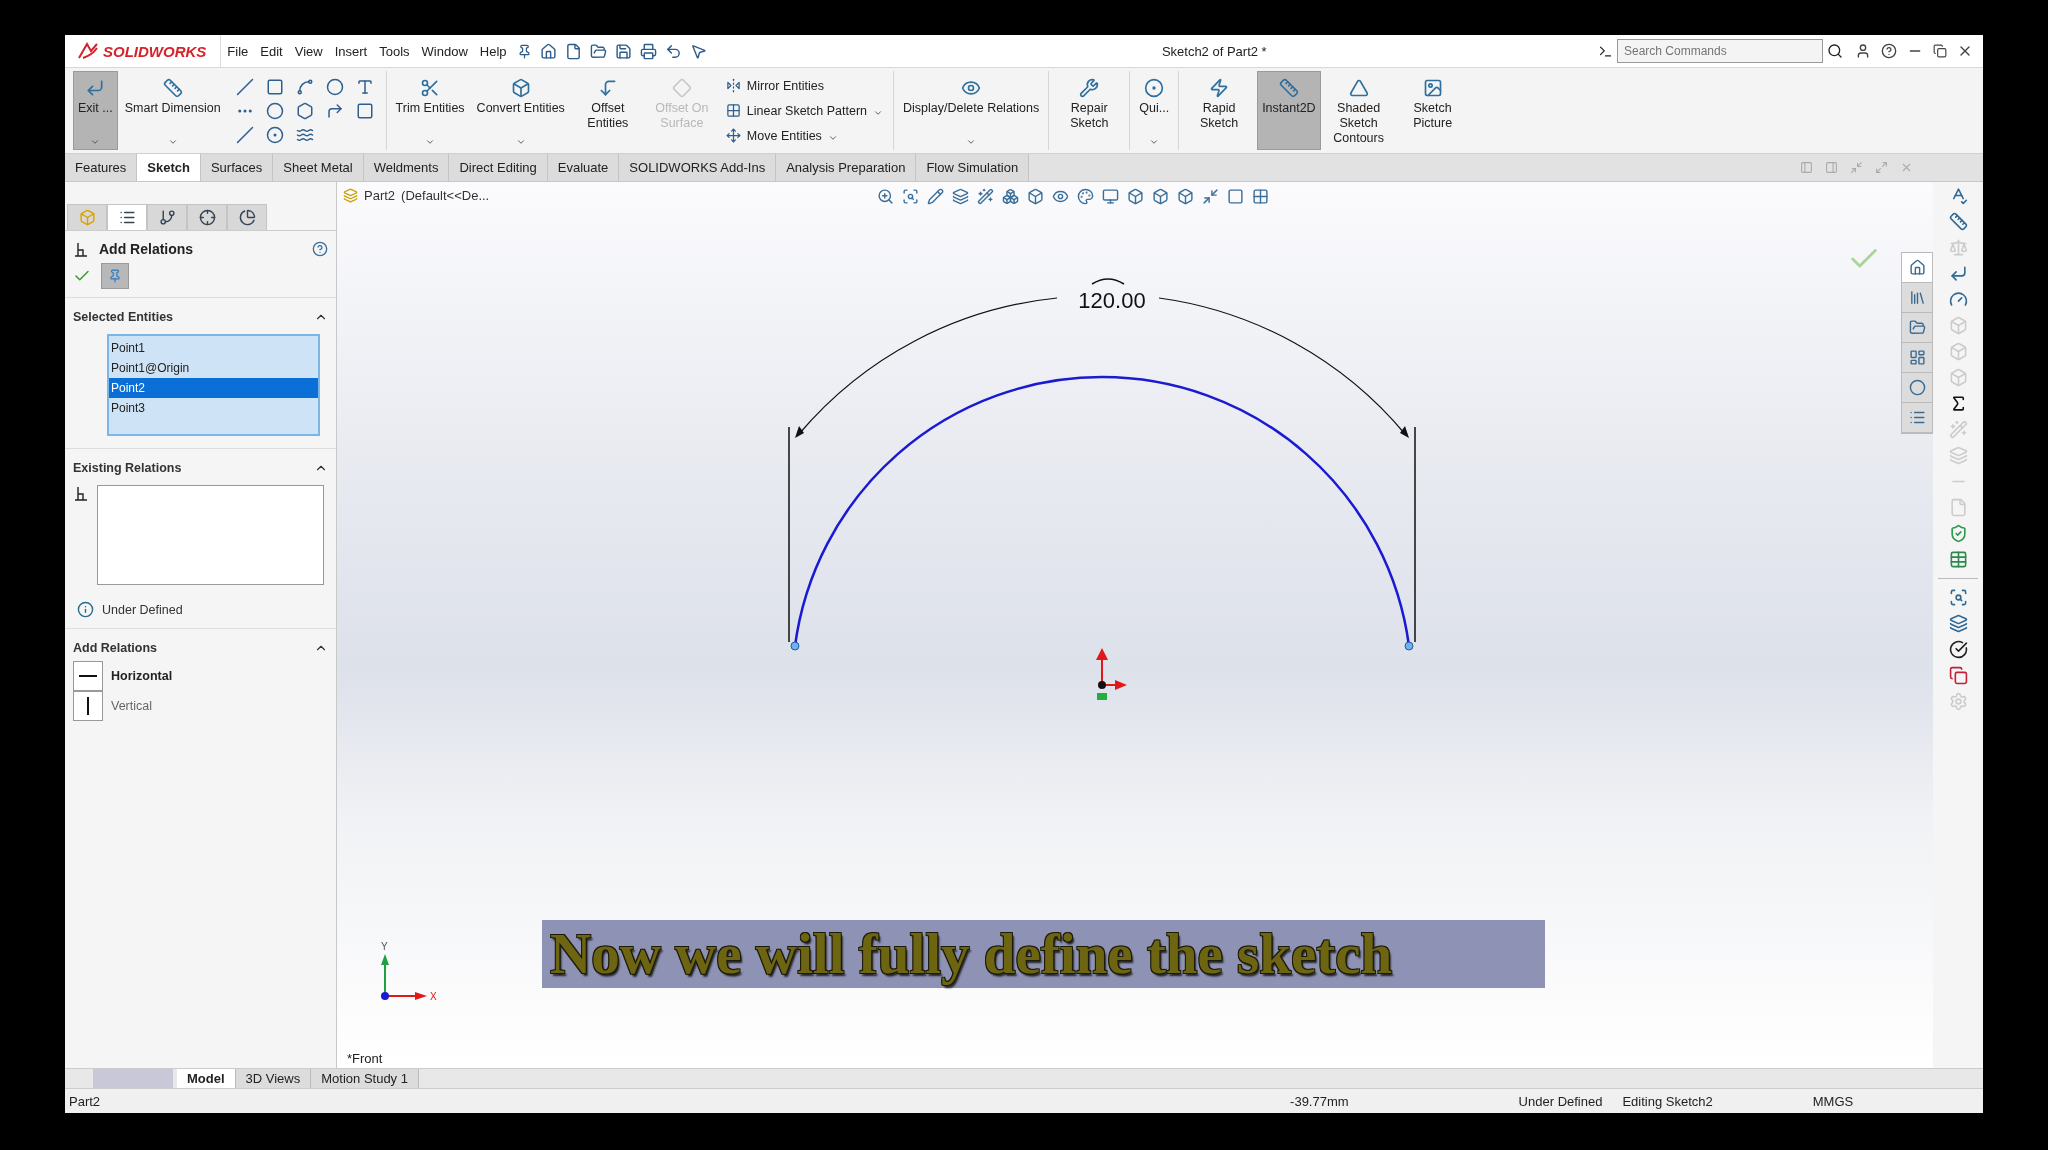 The width and height of the screenshot is (2048, 1150). Describe the element at coordinates (520, 110) in the screenshot. I see `command-button: Convert Entities` at that location.